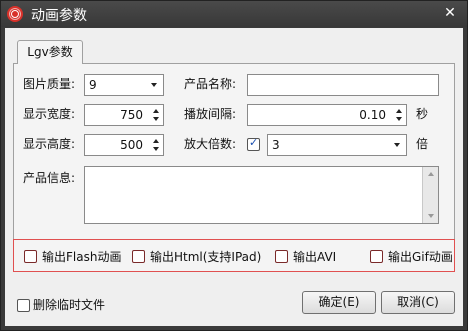 The height and width of the screenshot is (331, 468). Describe the element at coordinates (210, 84) in the screenshot. I see `product-name-label: 产品名称:` at that location.